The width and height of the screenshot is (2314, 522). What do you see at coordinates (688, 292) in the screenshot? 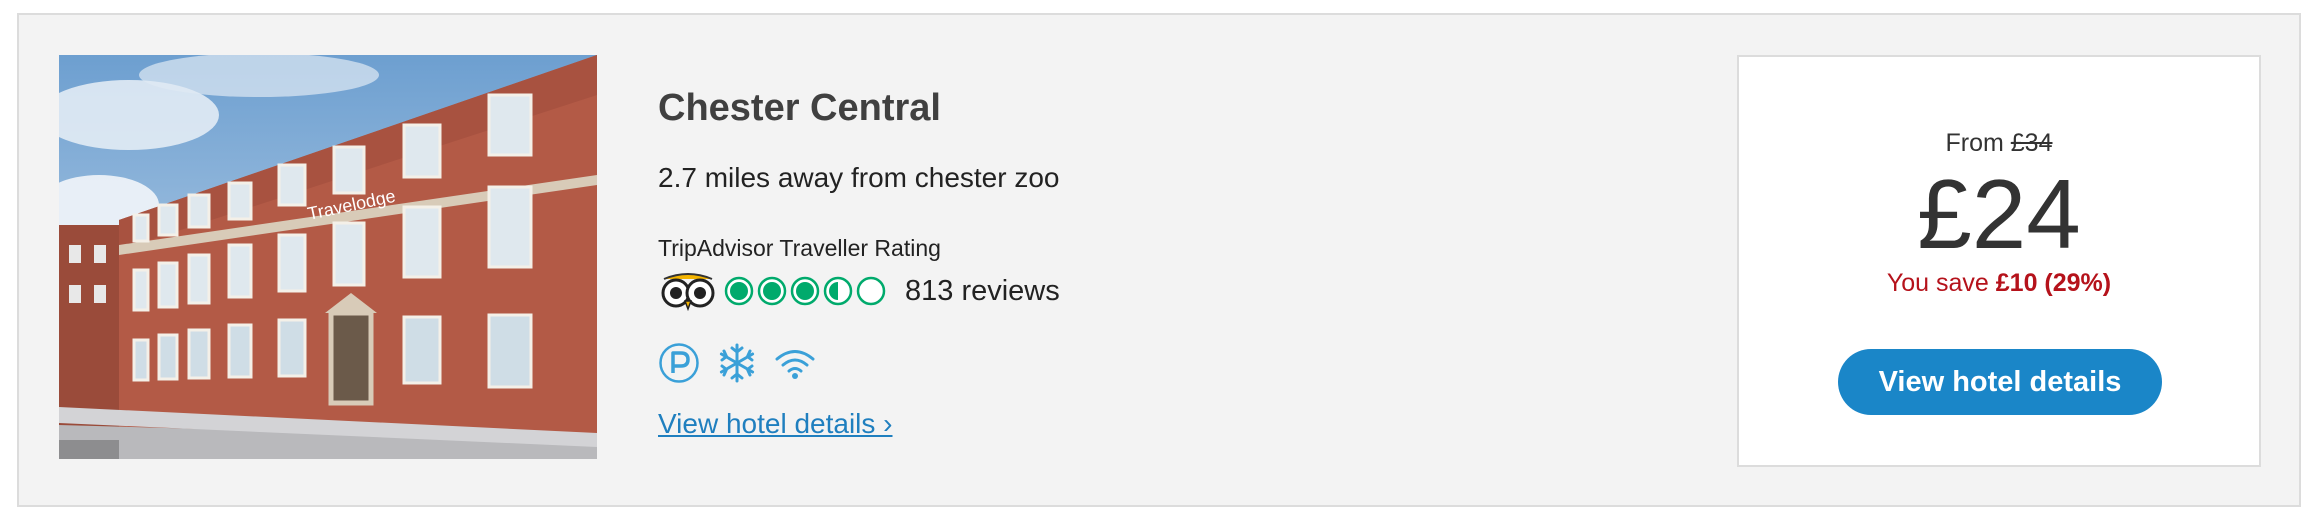
I see `tripadvisor-owl-icon` at bounding box center [688, 292].